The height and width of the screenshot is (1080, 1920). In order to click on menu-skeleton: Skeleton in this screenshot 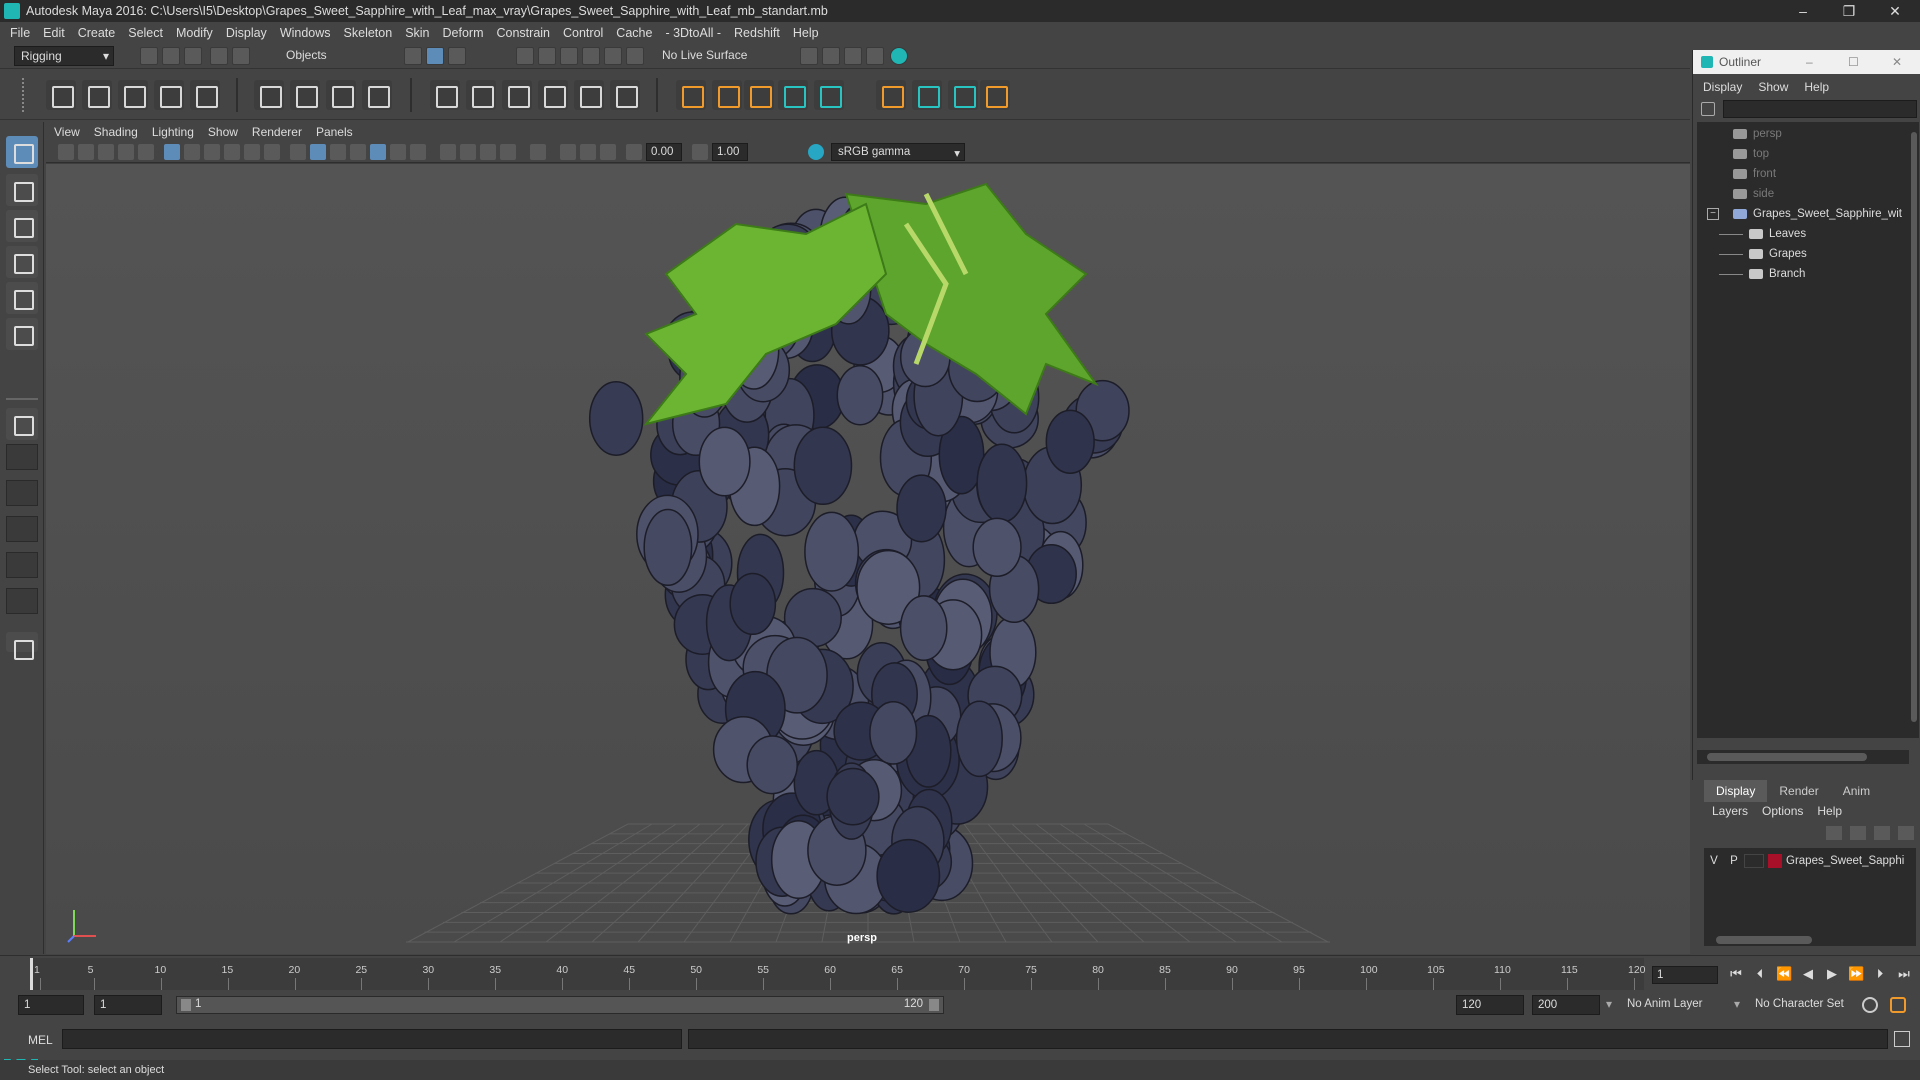, I will do `click(368, 33)`.